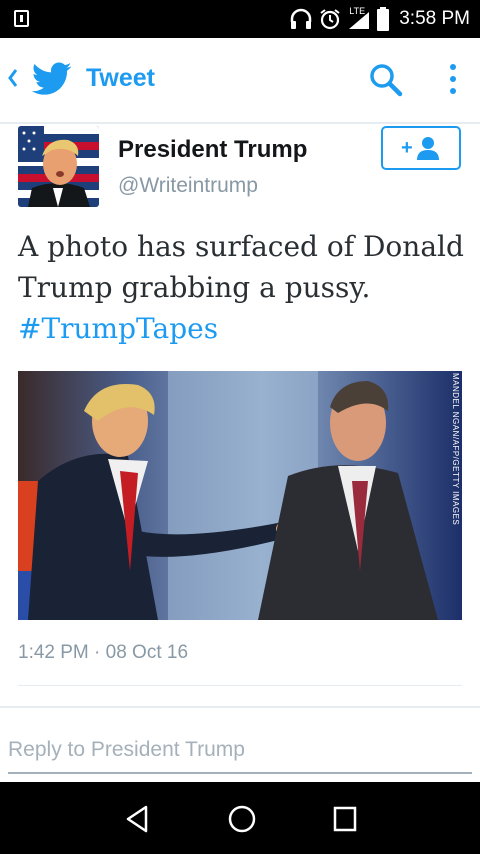 The height and width of the screenshot is (854, 480). I want to click on alarm-icon, so click(330, 19).